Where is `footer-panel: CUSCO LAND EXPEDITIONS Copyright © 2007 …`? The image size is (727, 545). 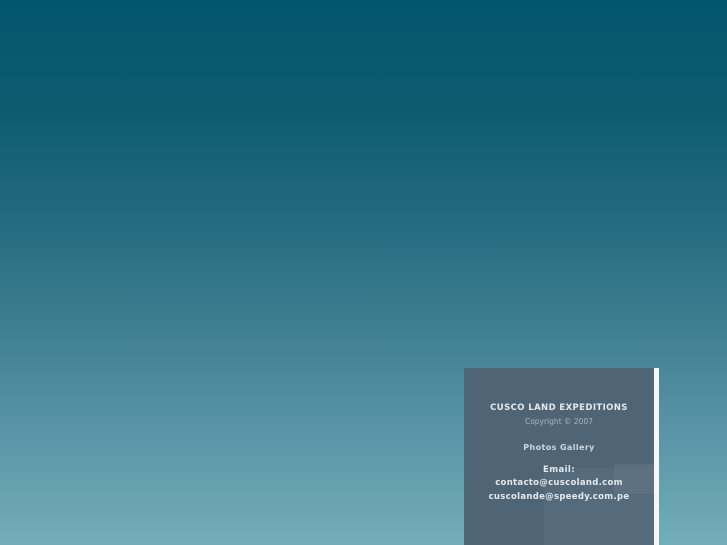
footer-panel: CUSCO LAND EXPEDITIONS Copyright © 2007 … is located at coordinates (559, 456).